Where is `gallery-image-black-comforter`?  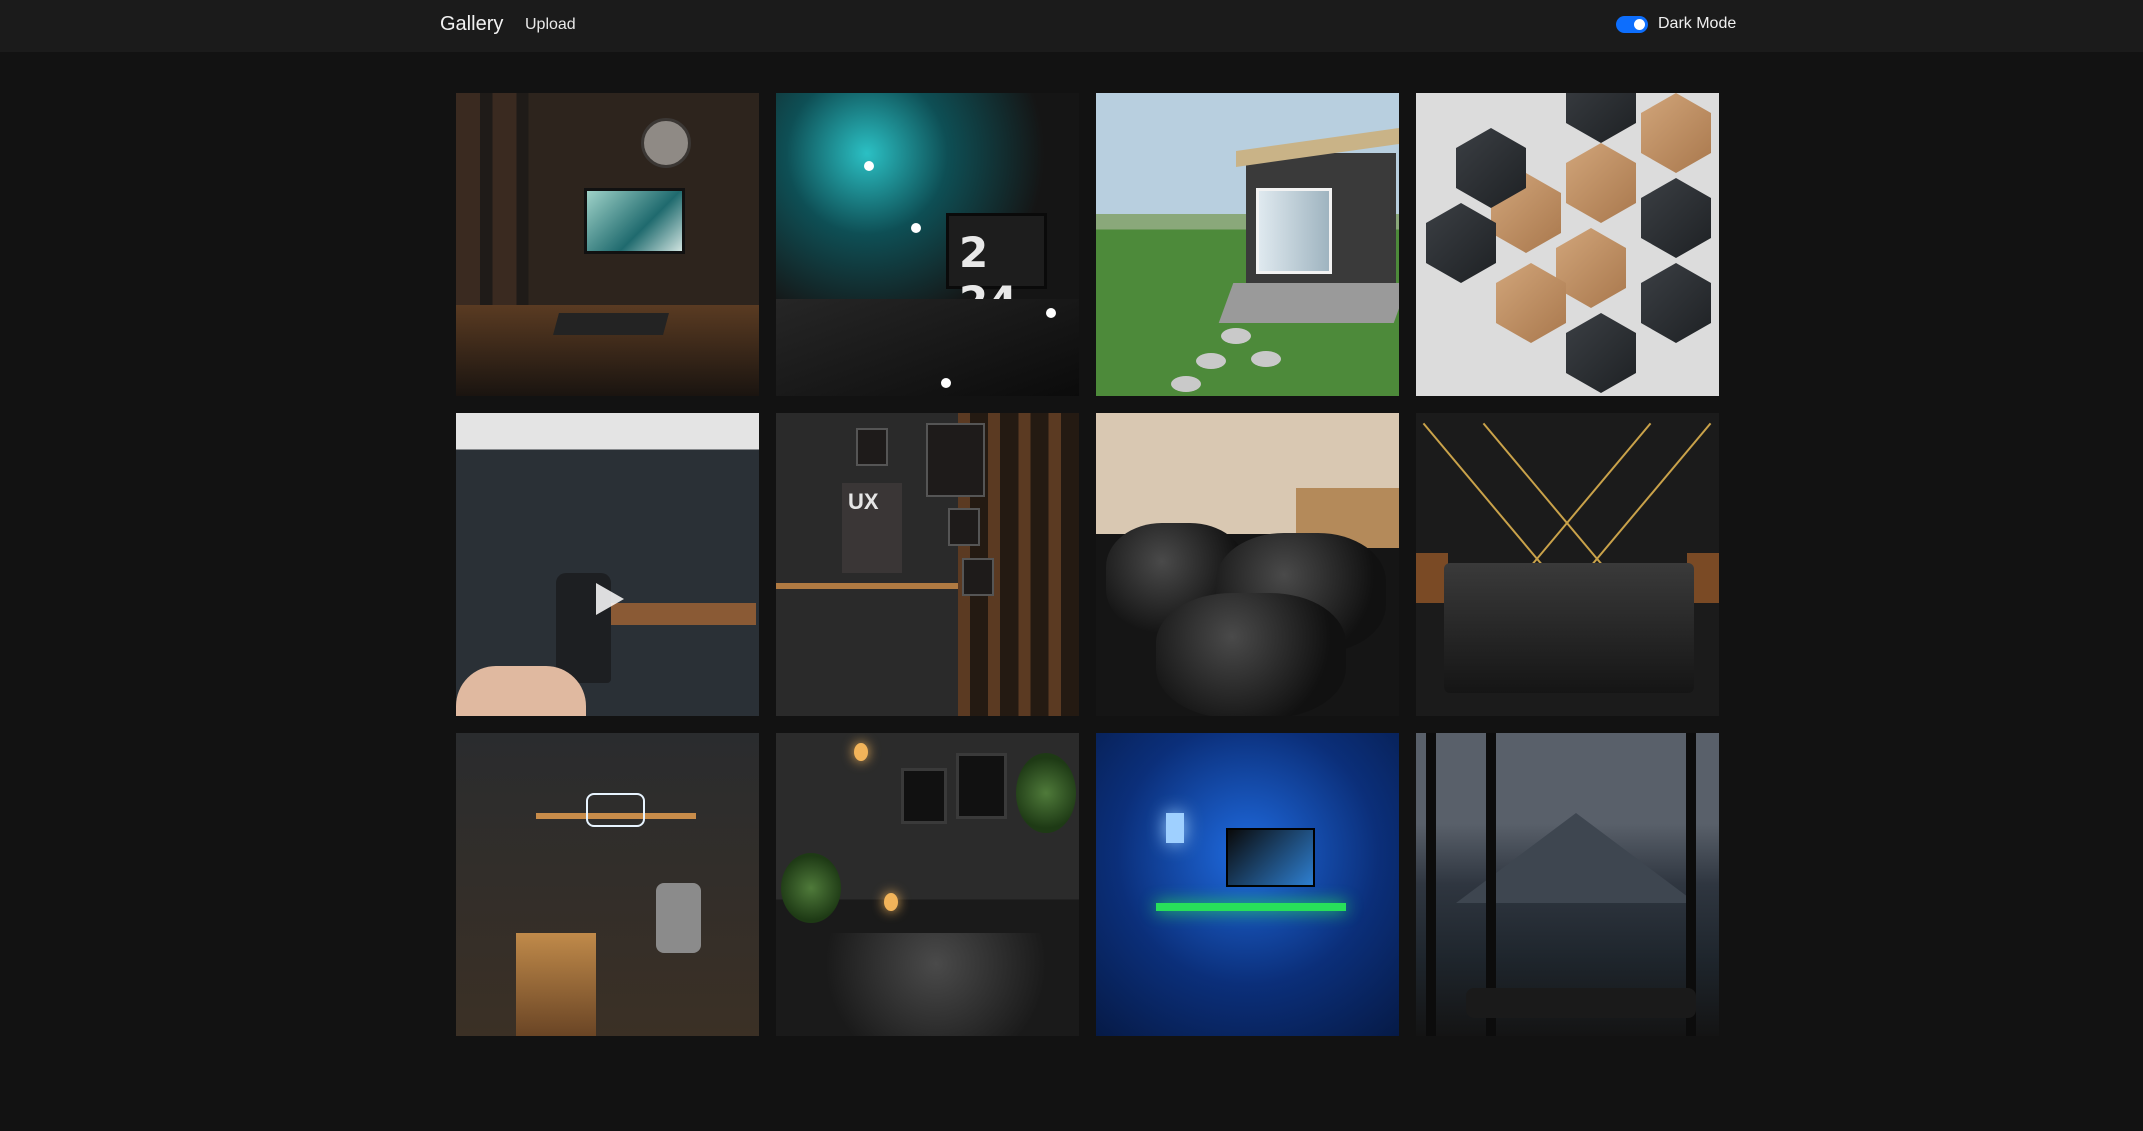 gallery-image-black-comforter is located at coordinates (1247, 564).